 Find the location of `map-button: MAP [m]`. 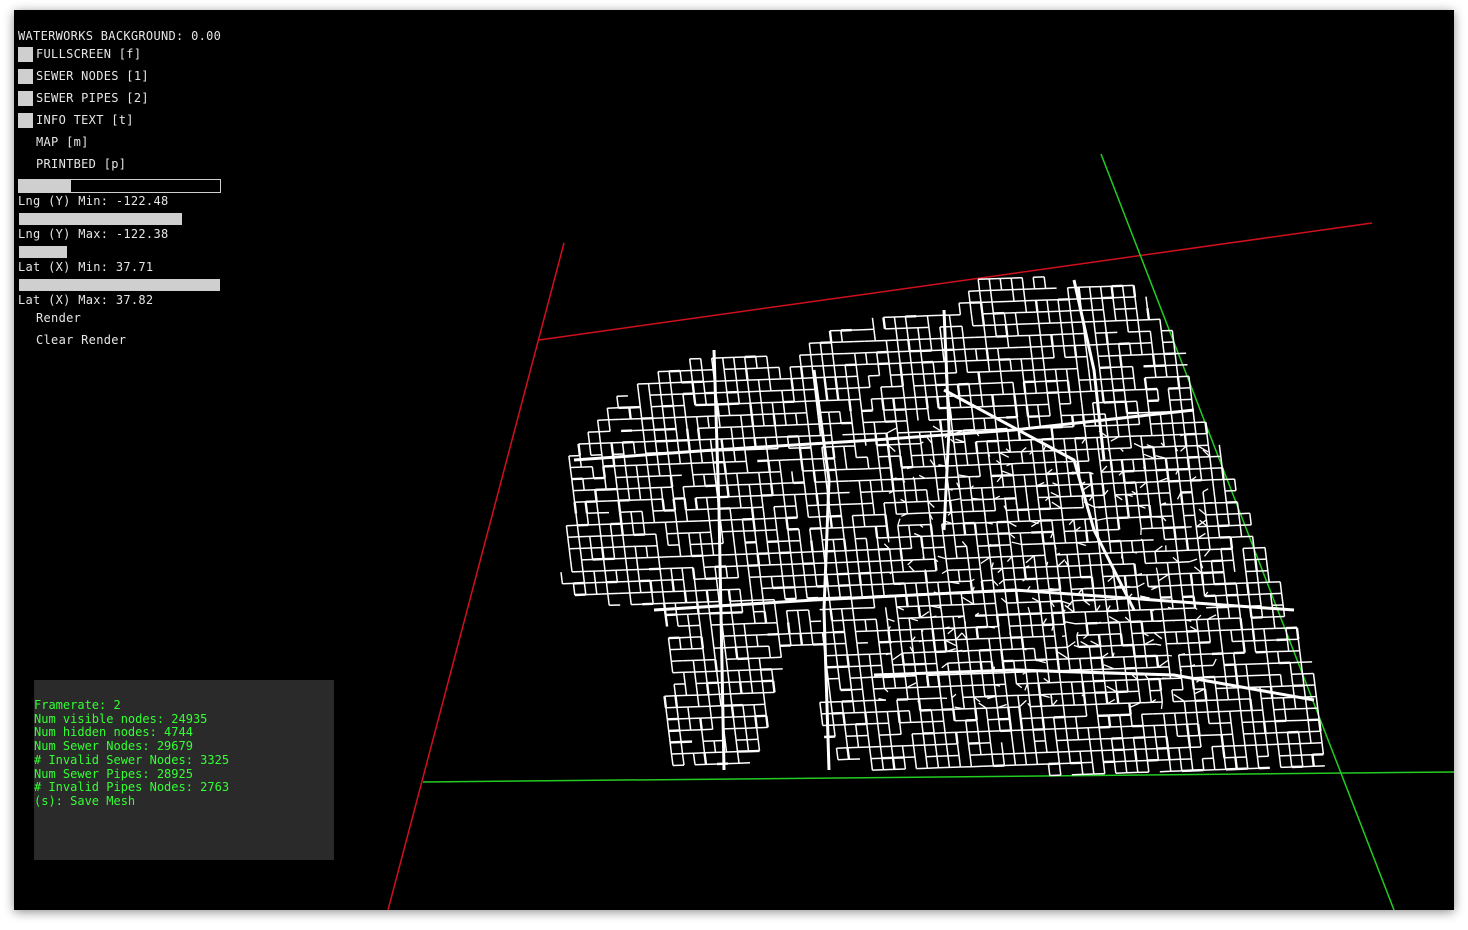

map-button: MAP [m] is located at coordinates (62, 142).